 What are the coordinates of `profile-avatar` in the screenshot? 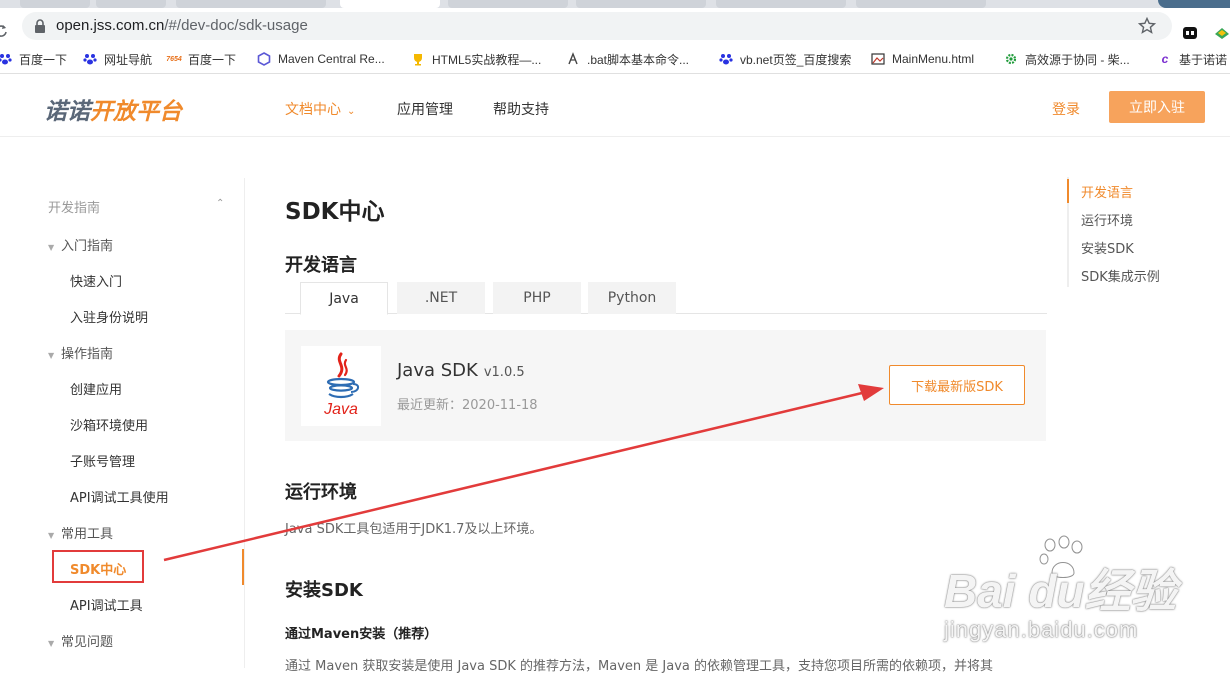 It's located at (1194, 4).